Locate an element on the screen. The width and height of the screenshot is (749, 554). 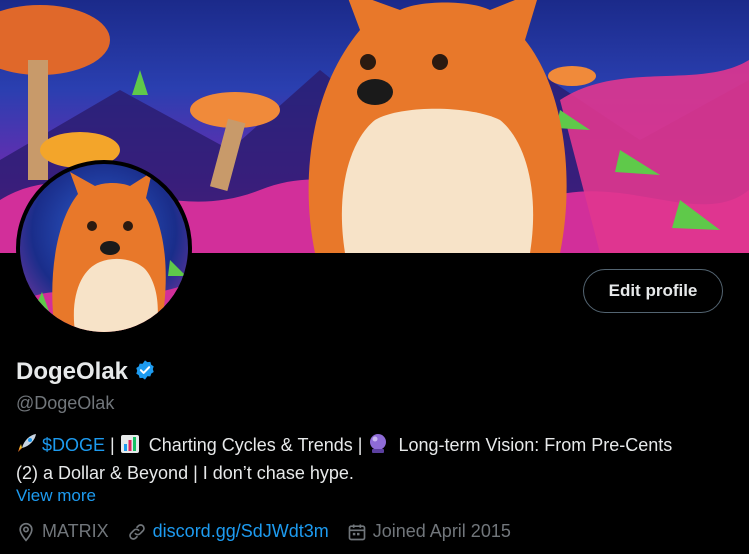
rocket-icon is located at coordinates (27, 446).